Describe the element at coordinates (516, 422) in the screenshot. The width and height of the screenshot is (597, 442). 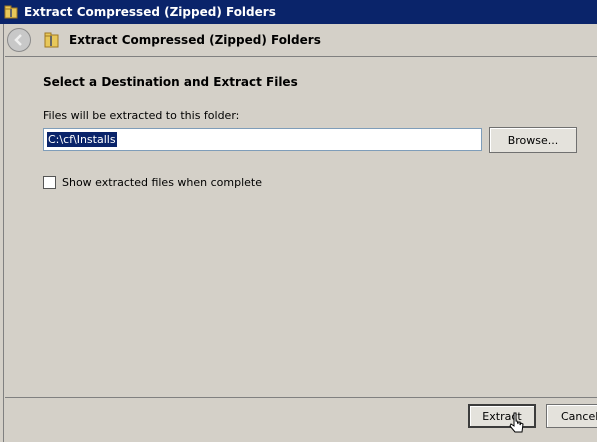
I see `mouse-pointer-icon` at that location.